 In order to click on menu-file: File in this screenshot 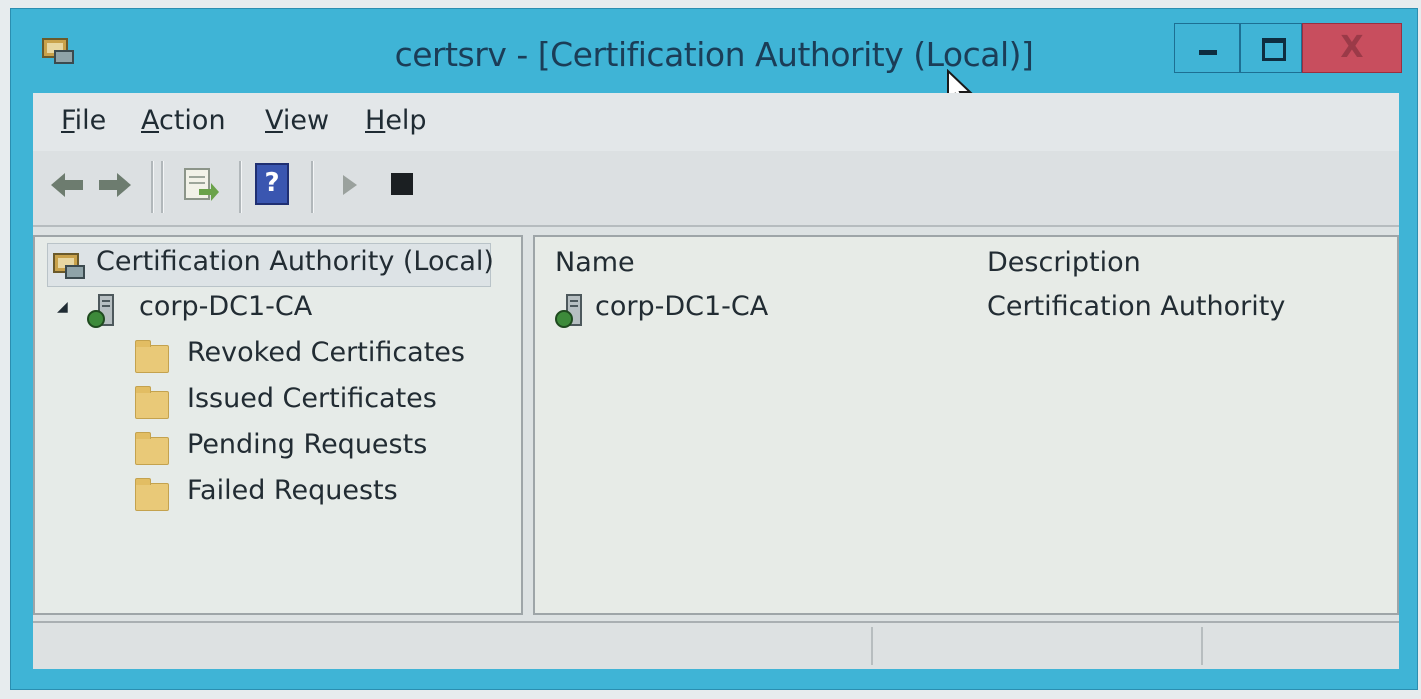, I will do `click(83, 120)`.